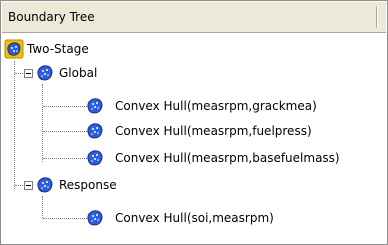  I want to click on tree-node-convex-hull: Convex Hull(measrpm,grackmea), so click(194, 106).